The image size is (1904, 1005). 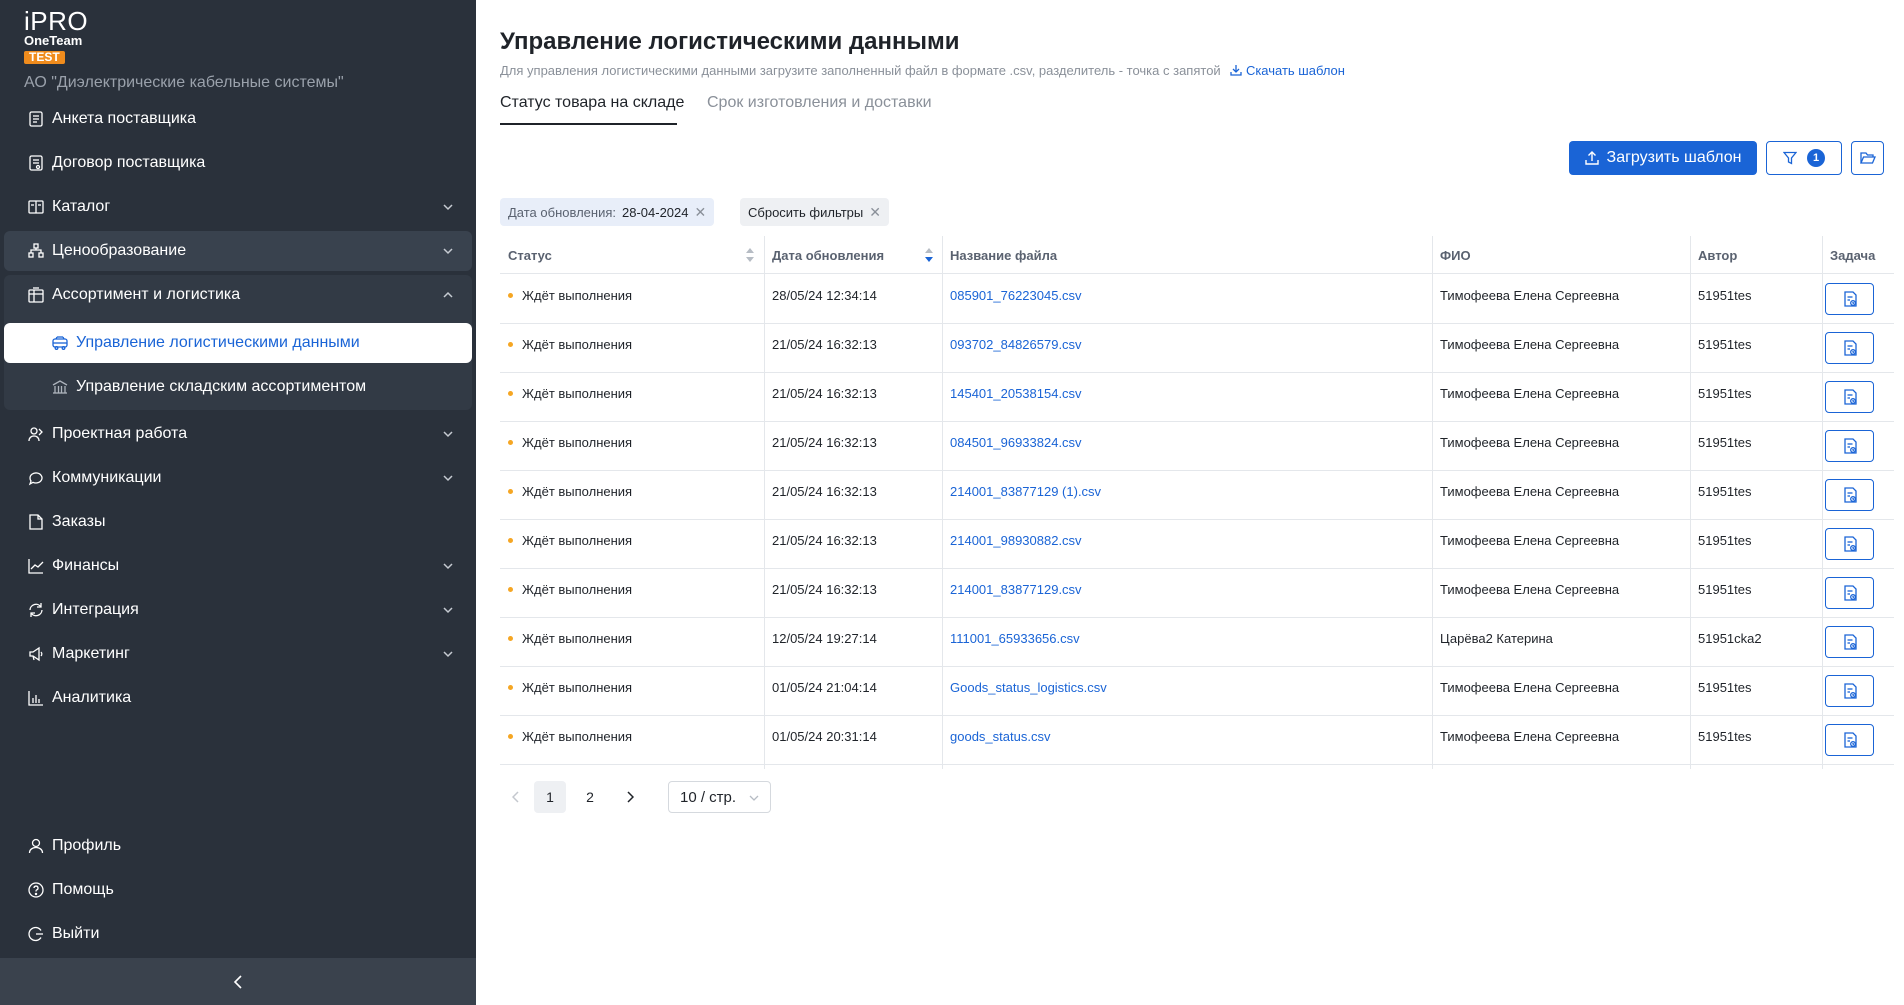 I want to click on logo-product: OneTeam, so click(x=53, y=40).